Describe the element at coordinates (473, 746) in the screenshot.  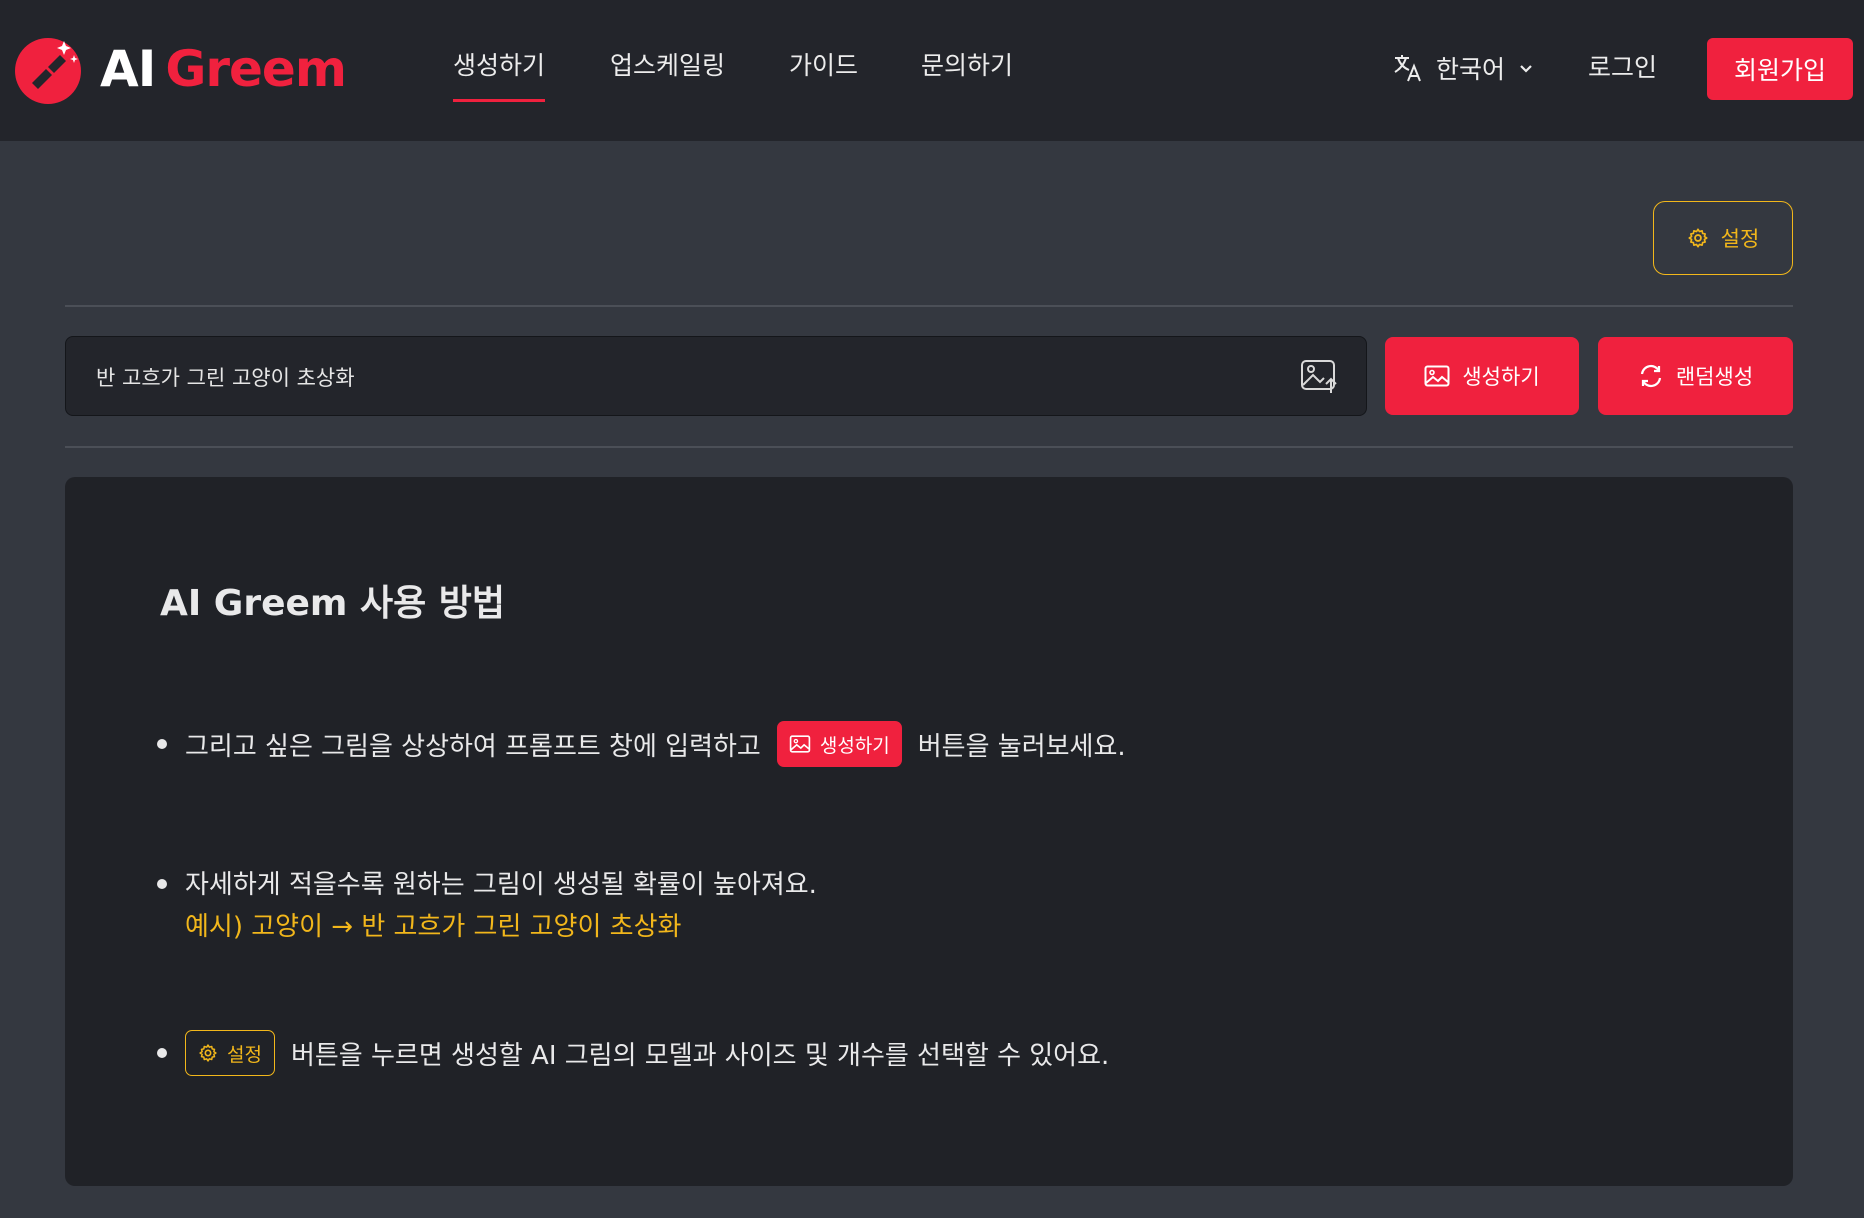
I see `guide-item-1-text: 그리고 싶은 그림을 상상하여 프롬프트 창에 입력하고` at that location.